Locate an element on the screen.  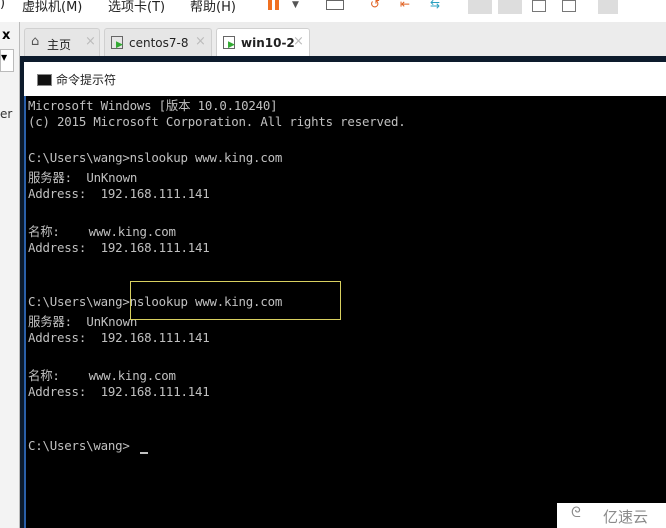
home-icon: ⌂ is located at coordinates (35, 41).